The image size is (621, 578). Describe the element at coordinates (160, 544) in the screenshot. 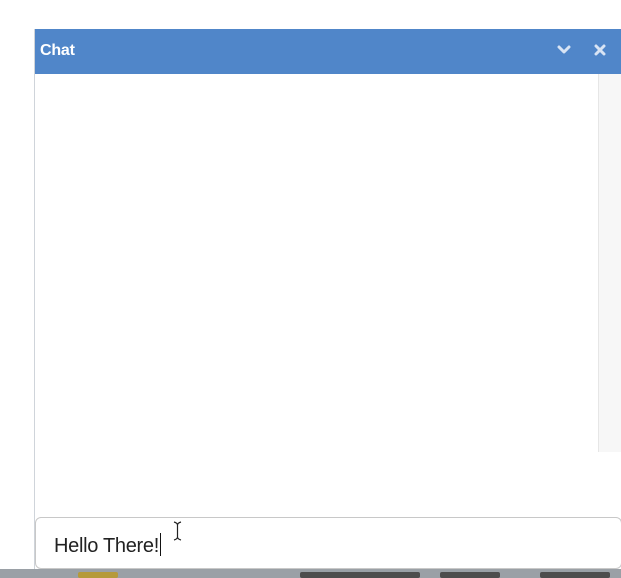

I see `text-caret` at that location.